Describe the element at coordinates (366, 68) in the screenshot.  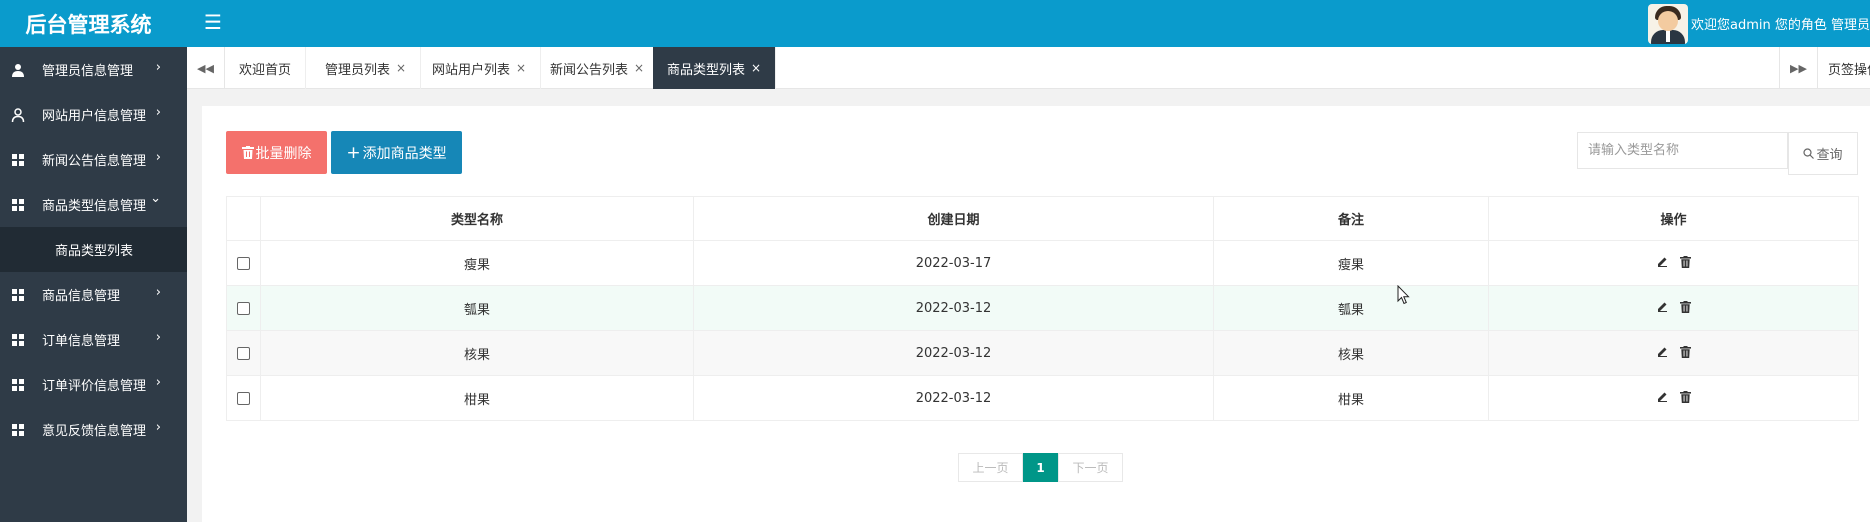
I see `tab-admin-list: 管理员列表 ×` at that location.